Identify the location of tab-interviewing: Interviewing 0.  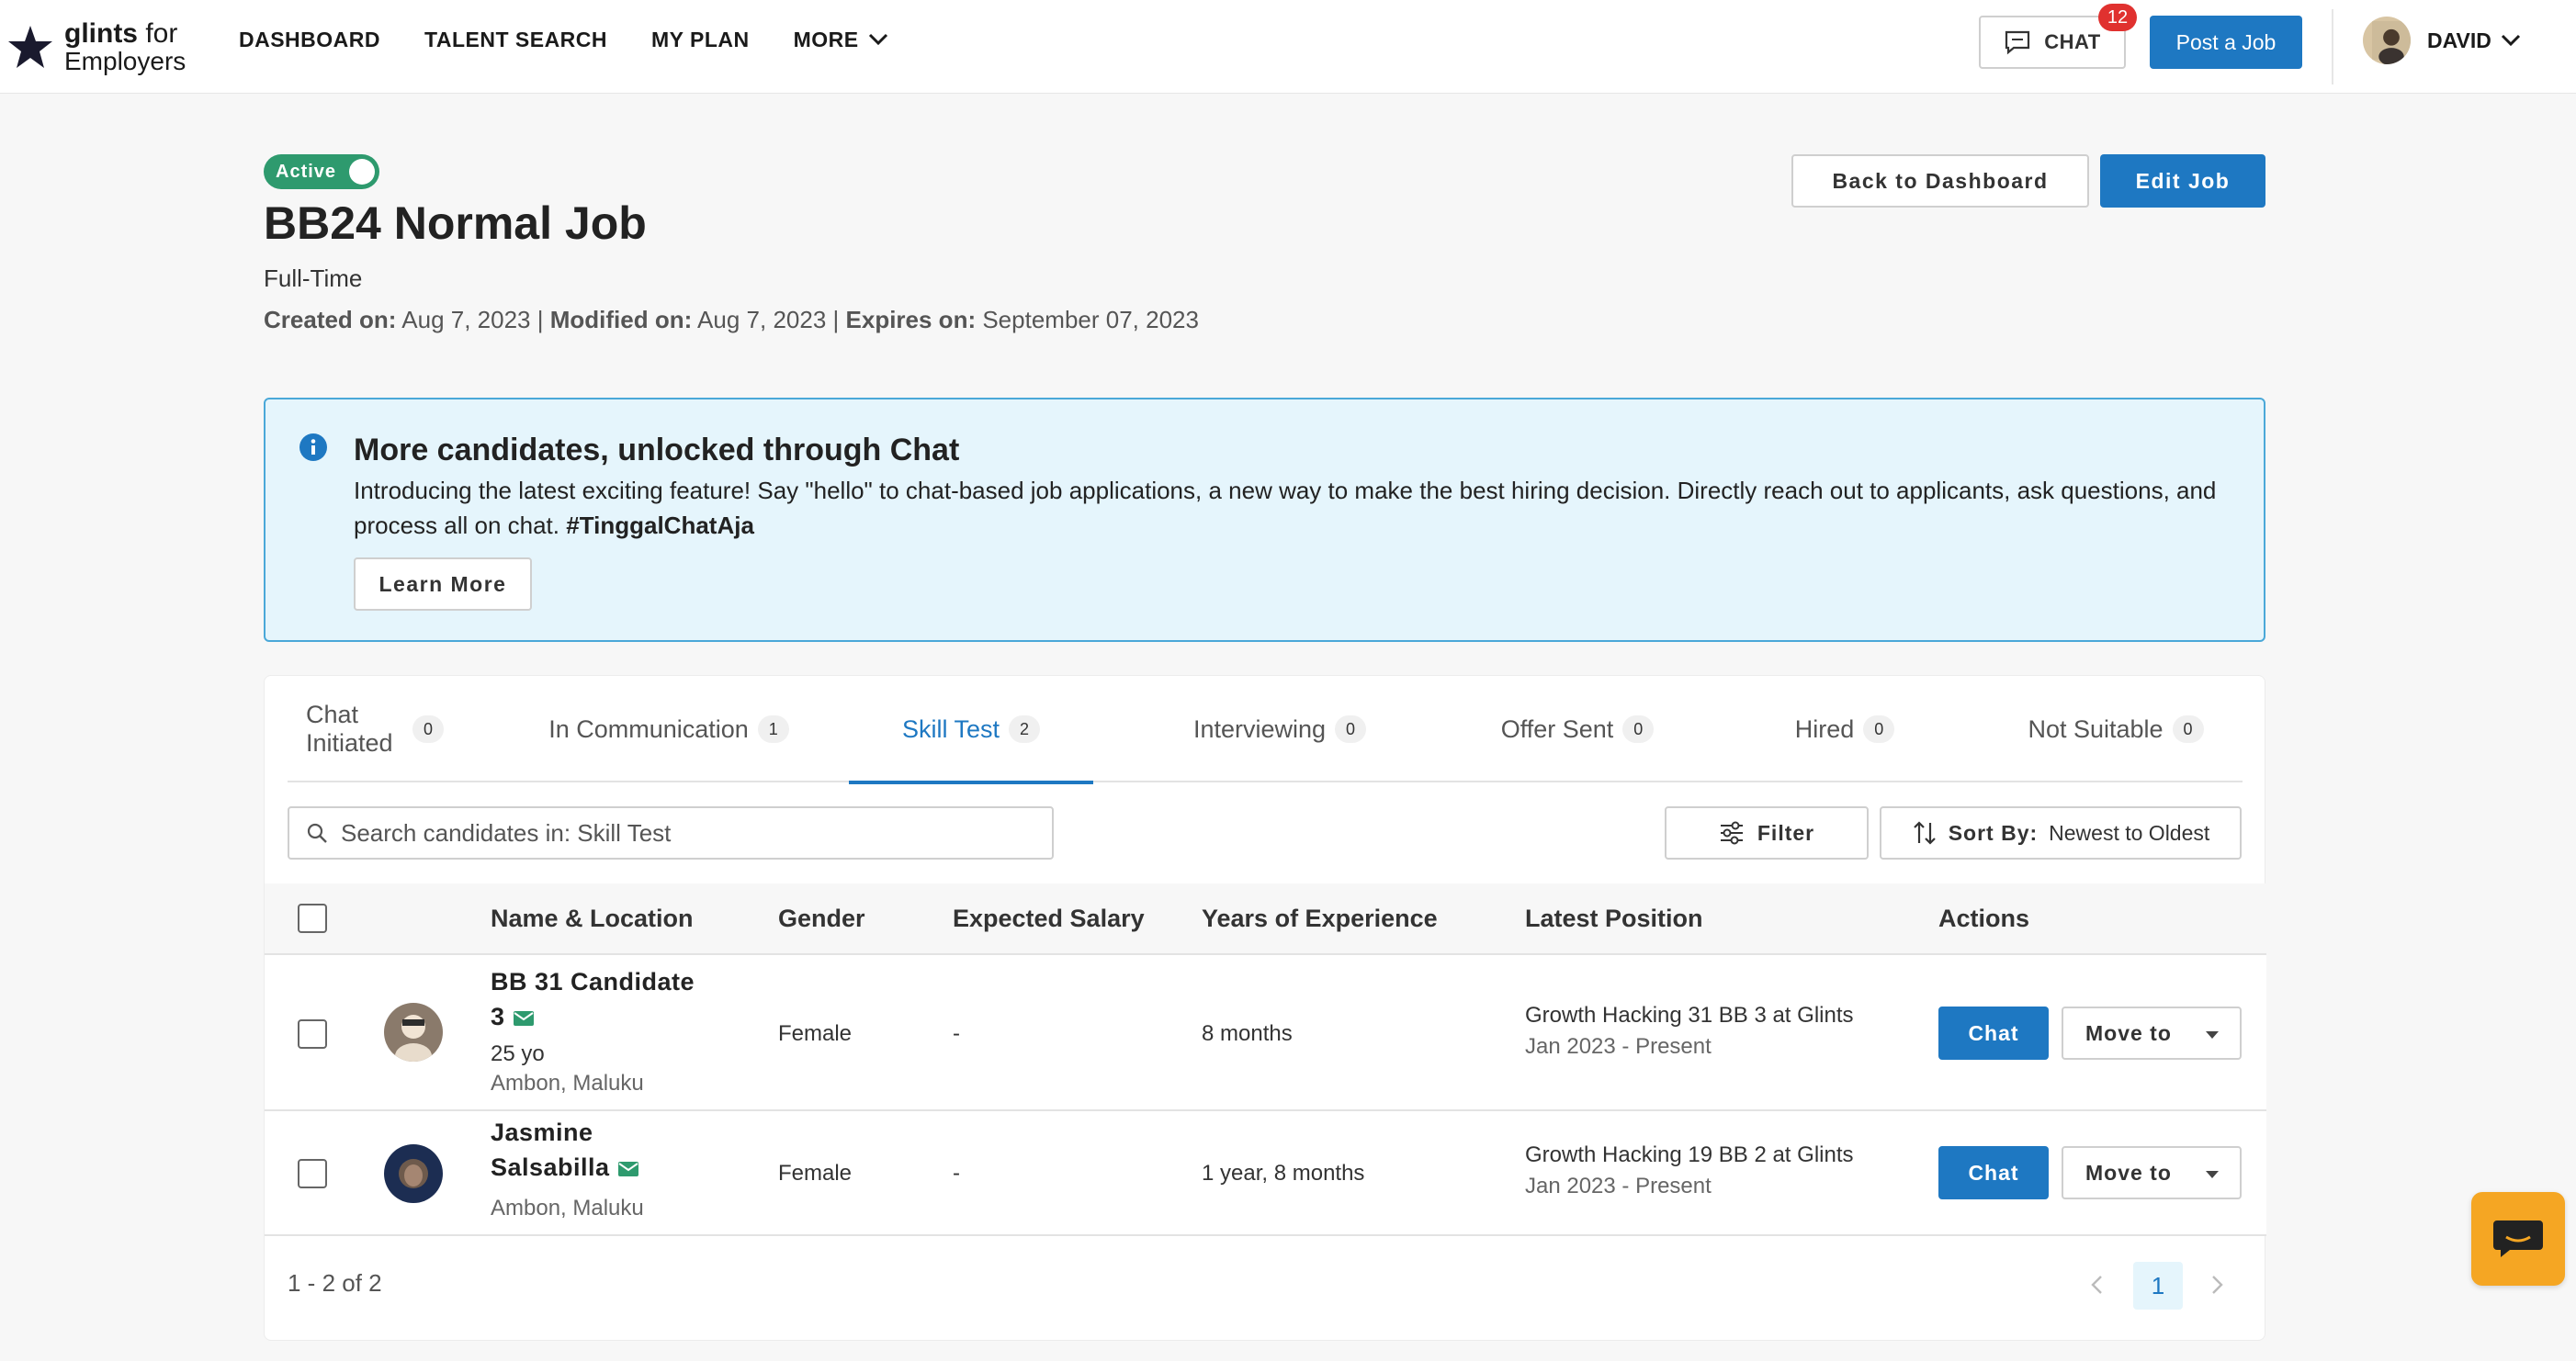
(1279, 729).